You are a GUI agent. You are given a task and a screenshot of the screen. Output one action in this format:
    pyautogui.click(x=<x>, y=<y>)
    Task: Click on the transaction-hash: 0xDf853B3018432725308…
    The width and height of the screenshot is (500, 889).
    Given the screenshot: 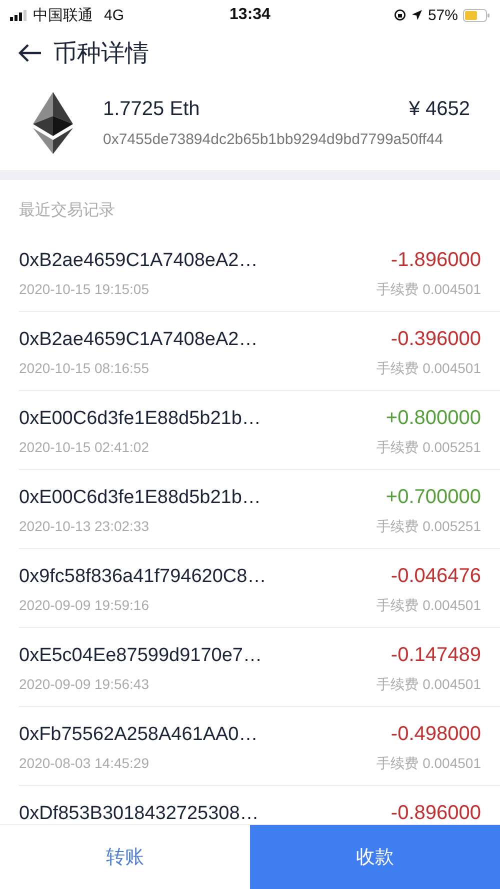 What is the action you would take?
    pyautogui.click(x=139, y=813)
    